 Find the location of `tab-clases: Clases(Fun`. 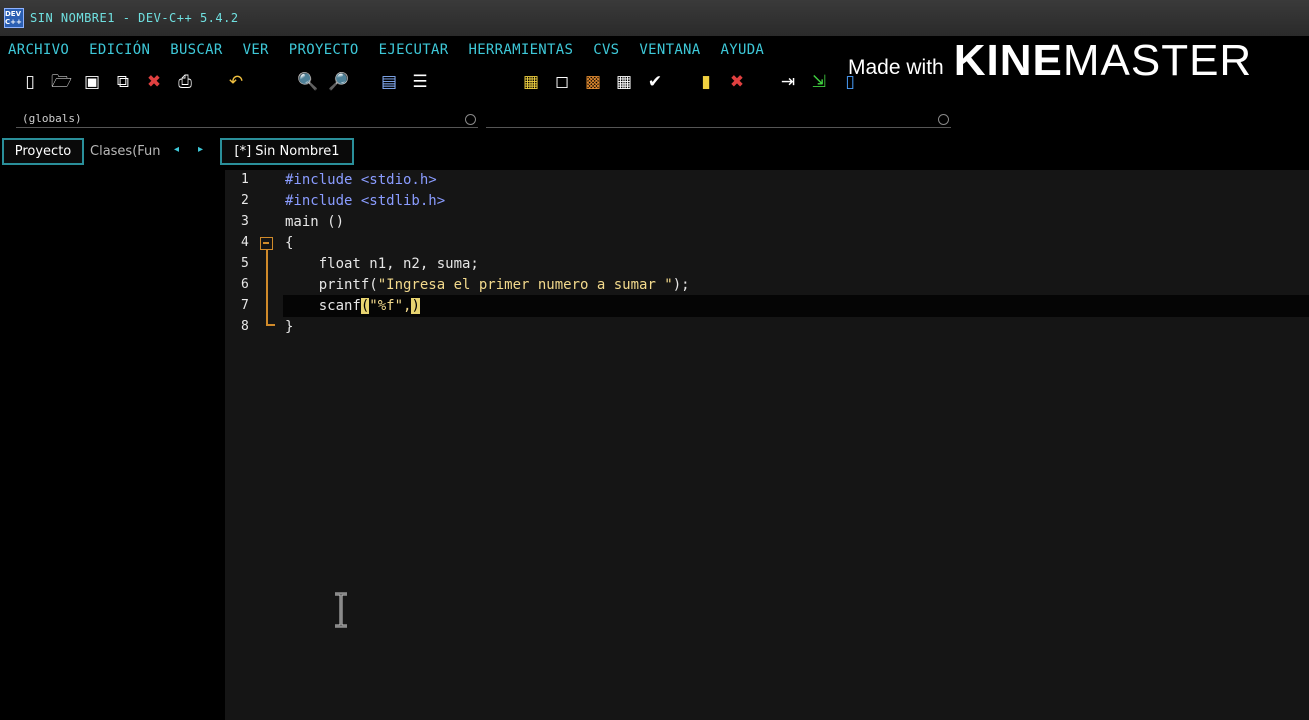

tab-clases: Clases(Fun is located at coordinates (125, 151).